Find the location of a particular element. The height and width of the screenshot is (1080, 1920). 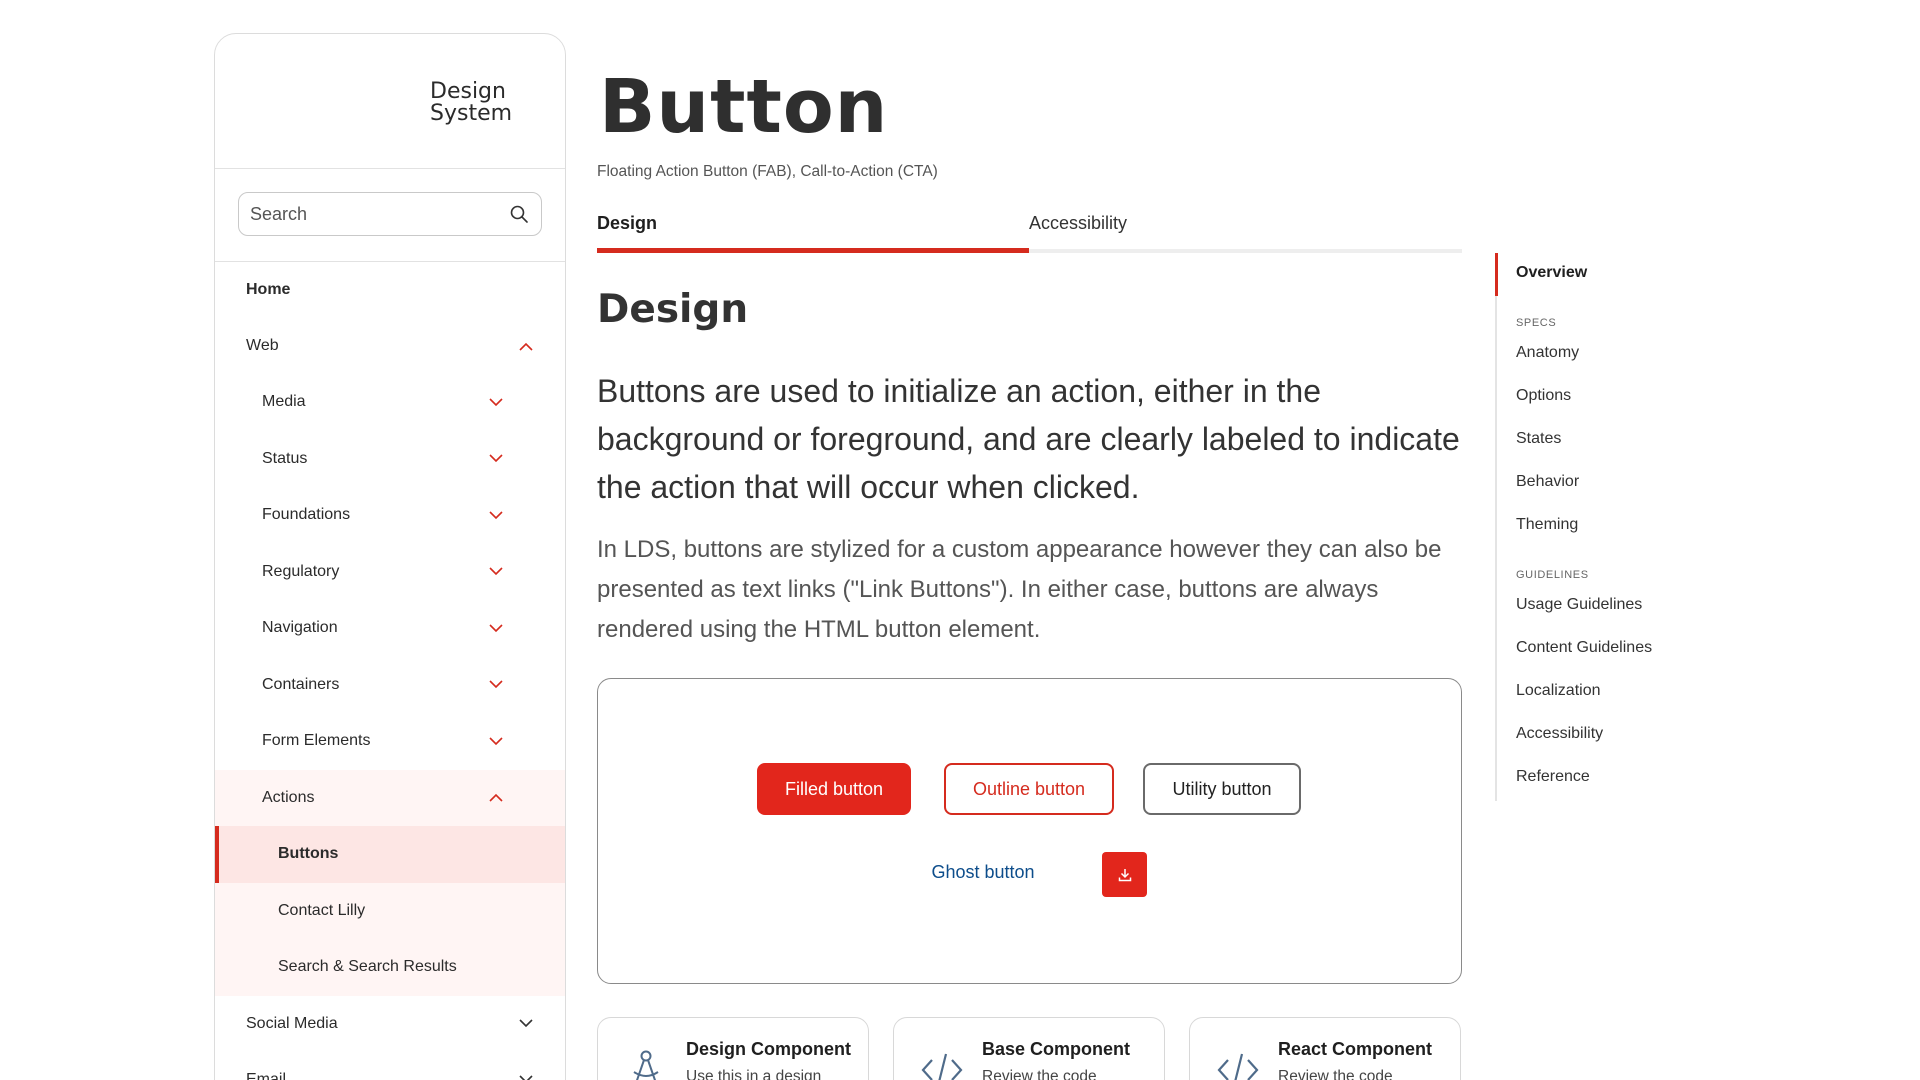

download-icon is located at coordinates (1124, 874).